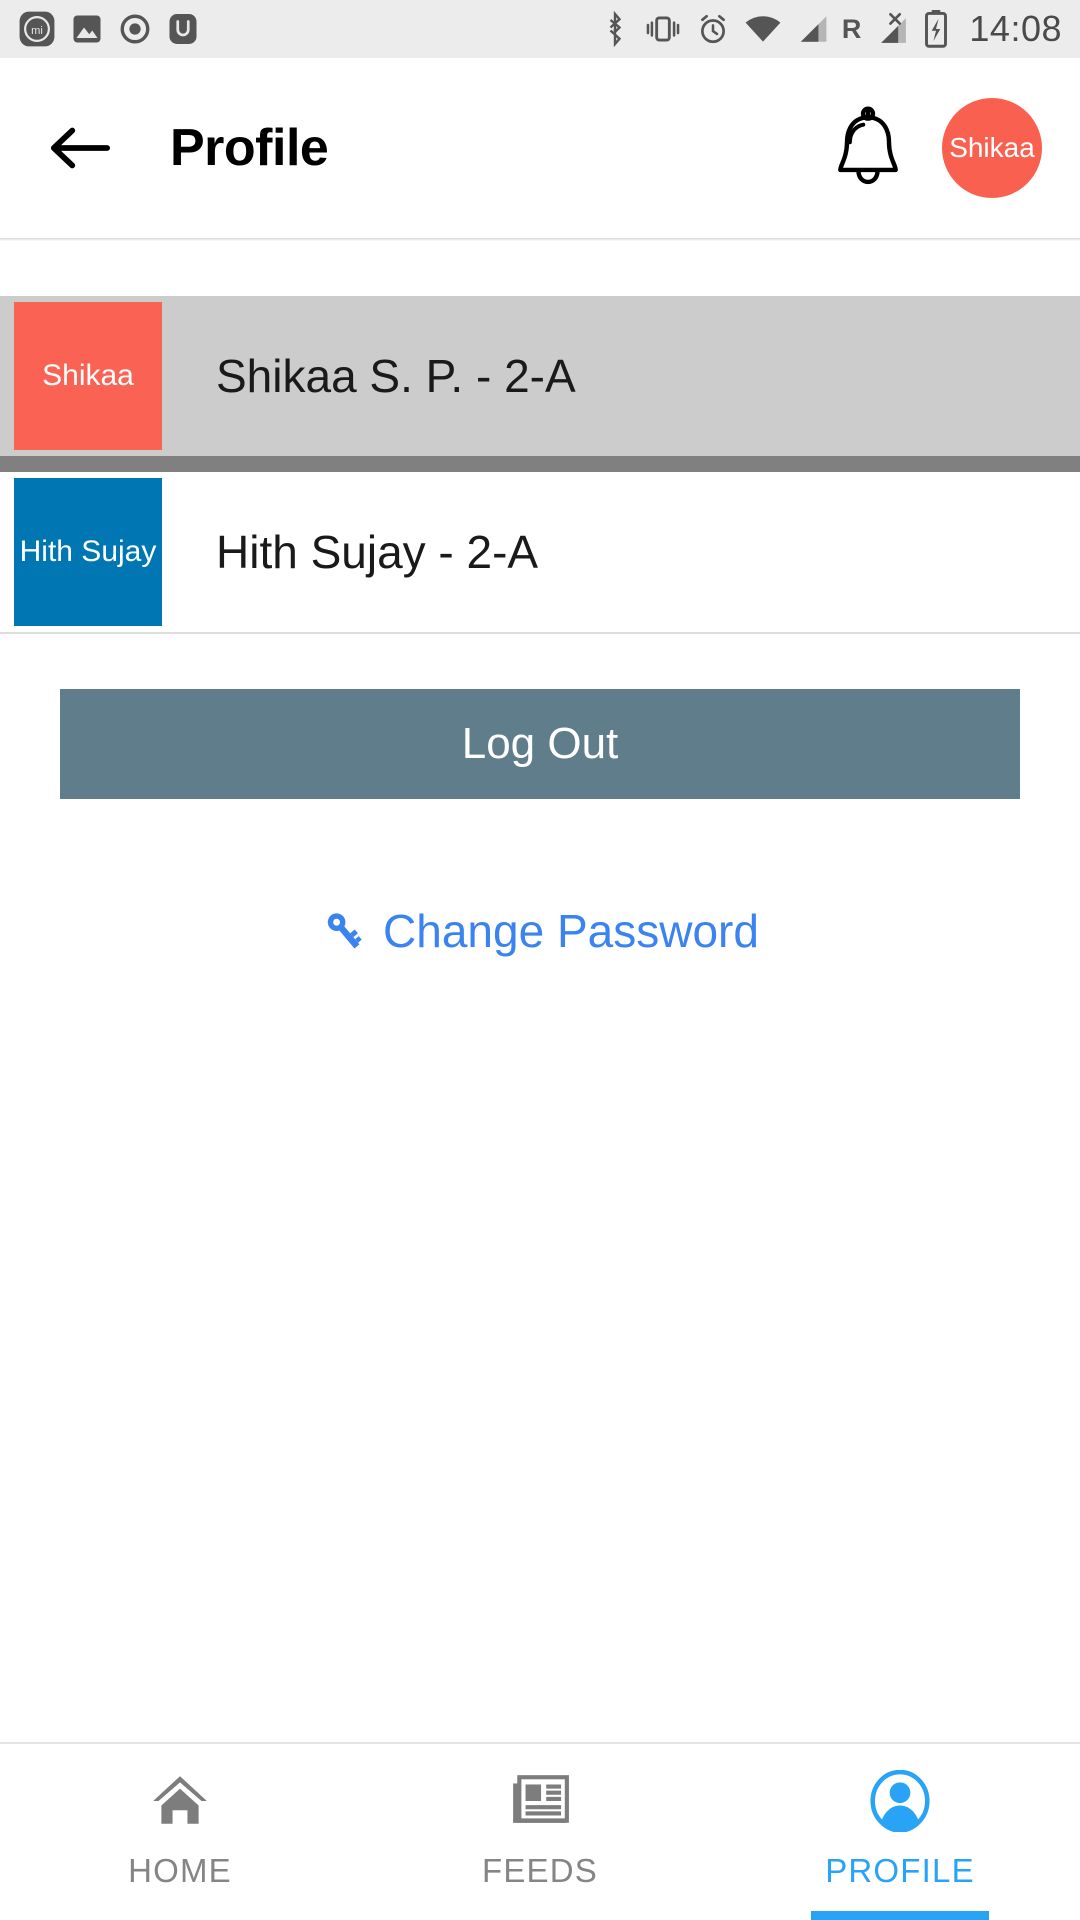 This screenshot has width=1080, height=1920. What do you see at coordinates (87, 29) in the screenshot?
I see `gallery-app-icon` at bounding box center [87, 29].